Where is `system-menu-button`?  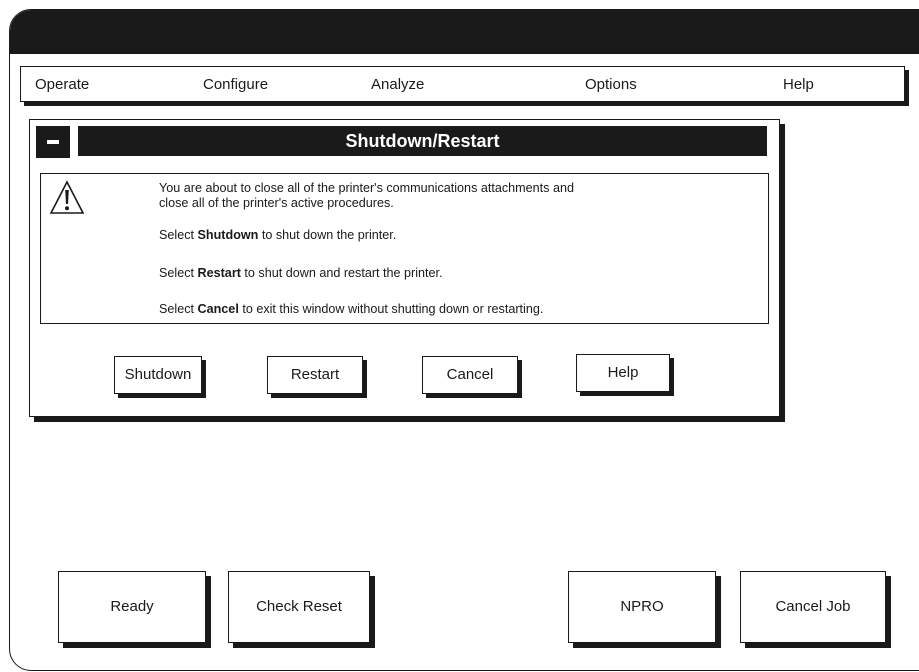 system-menu-button is located at coordinates (53, 142).